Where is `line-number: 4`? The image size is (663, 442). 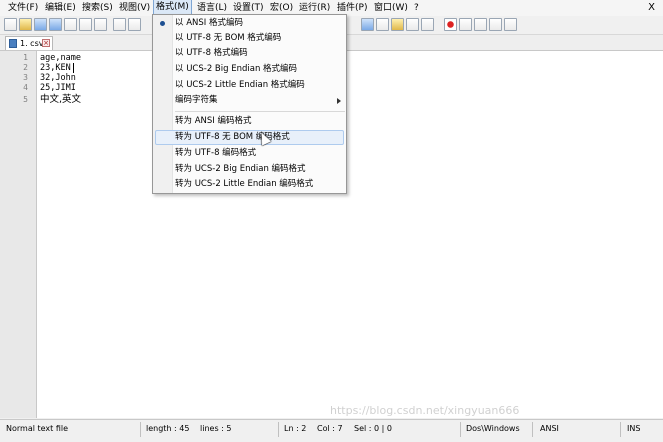 line-number: 4 is located at coordinates (25, 87).